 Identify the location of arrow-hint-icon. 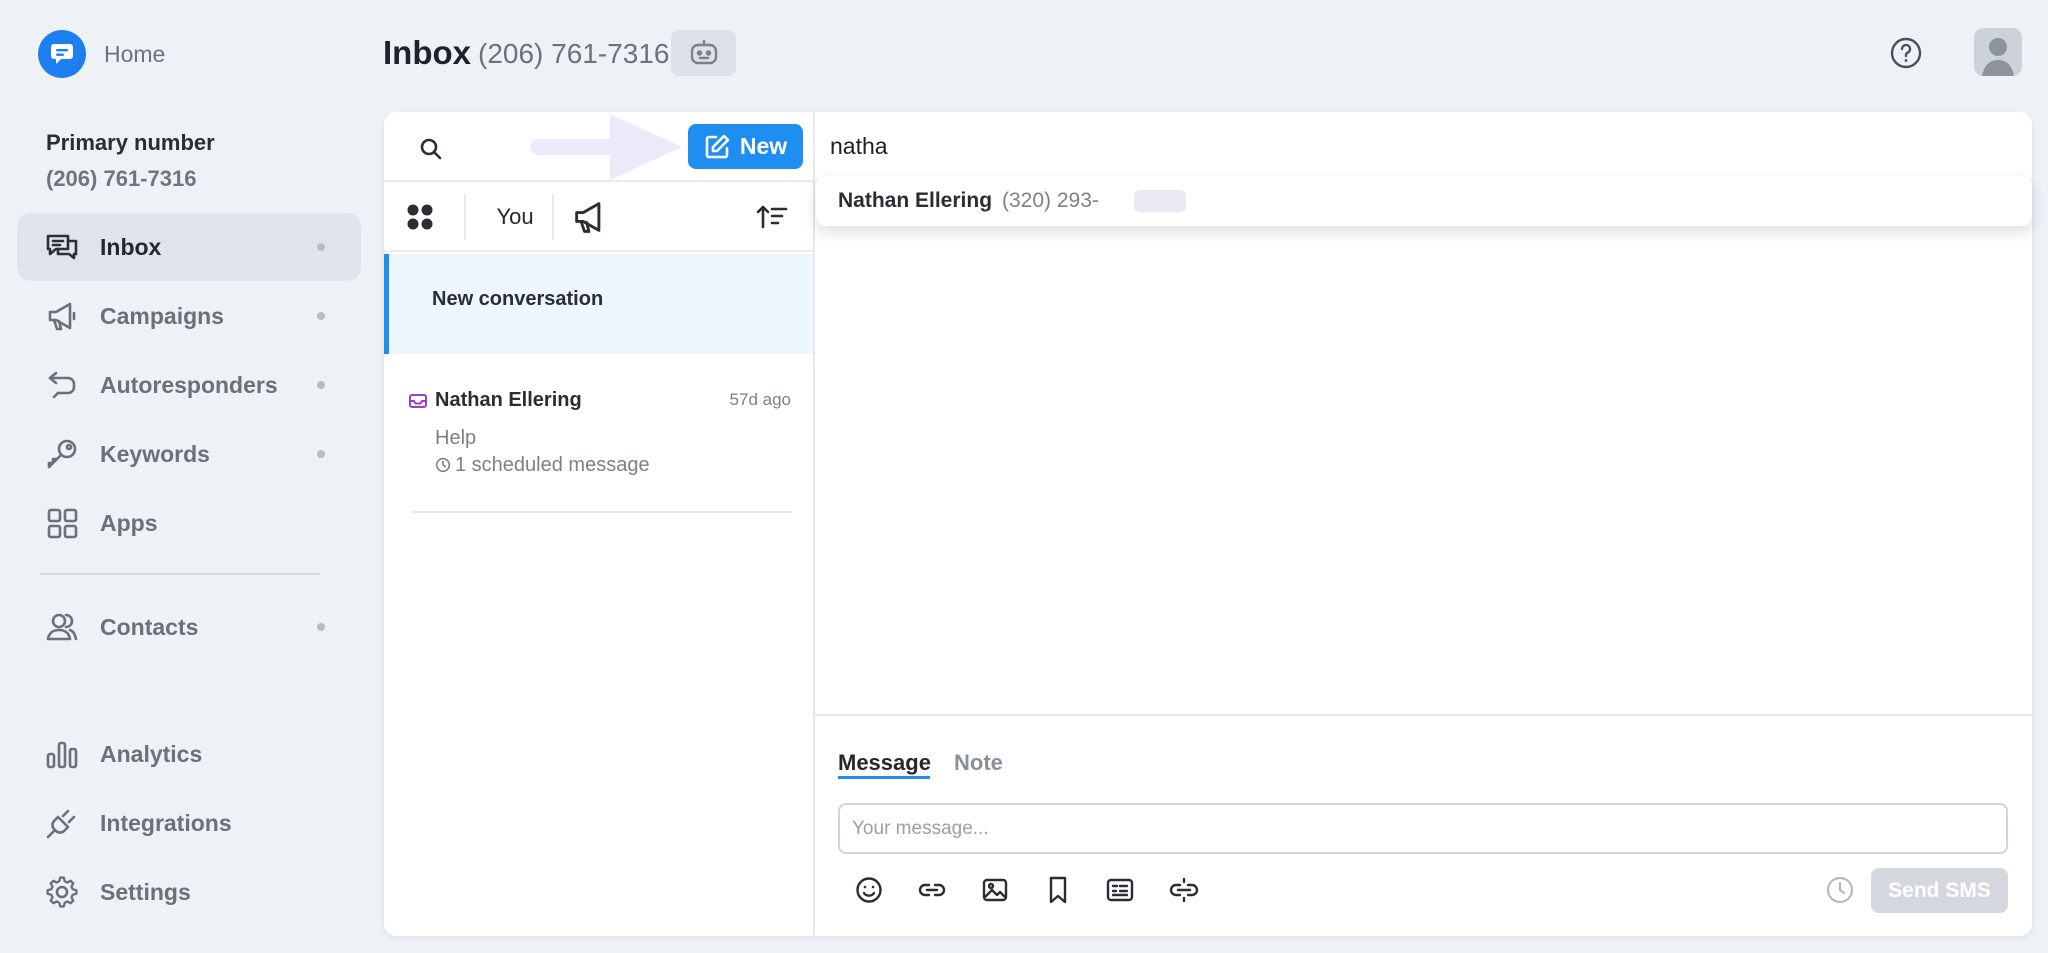
(606, 147).